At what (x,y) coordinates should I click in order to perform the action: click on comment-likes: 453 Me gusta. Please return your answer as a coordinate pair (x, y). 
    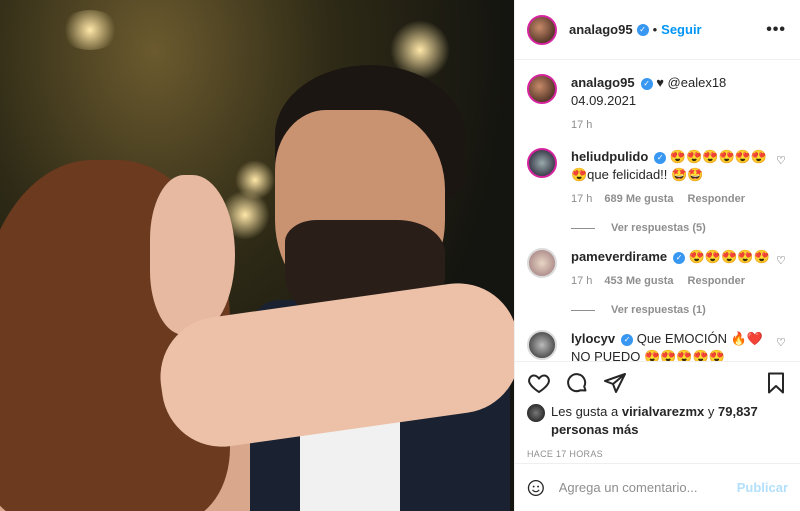
    Looking at the image, I should click on (638, 281).